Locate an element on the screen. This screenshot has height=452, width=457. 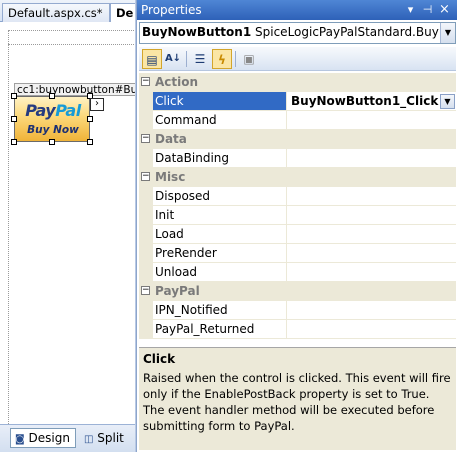
properties-toolbar: ▤ A↓ ☰ ϟ ▣ is located at coordinates (297, 59).